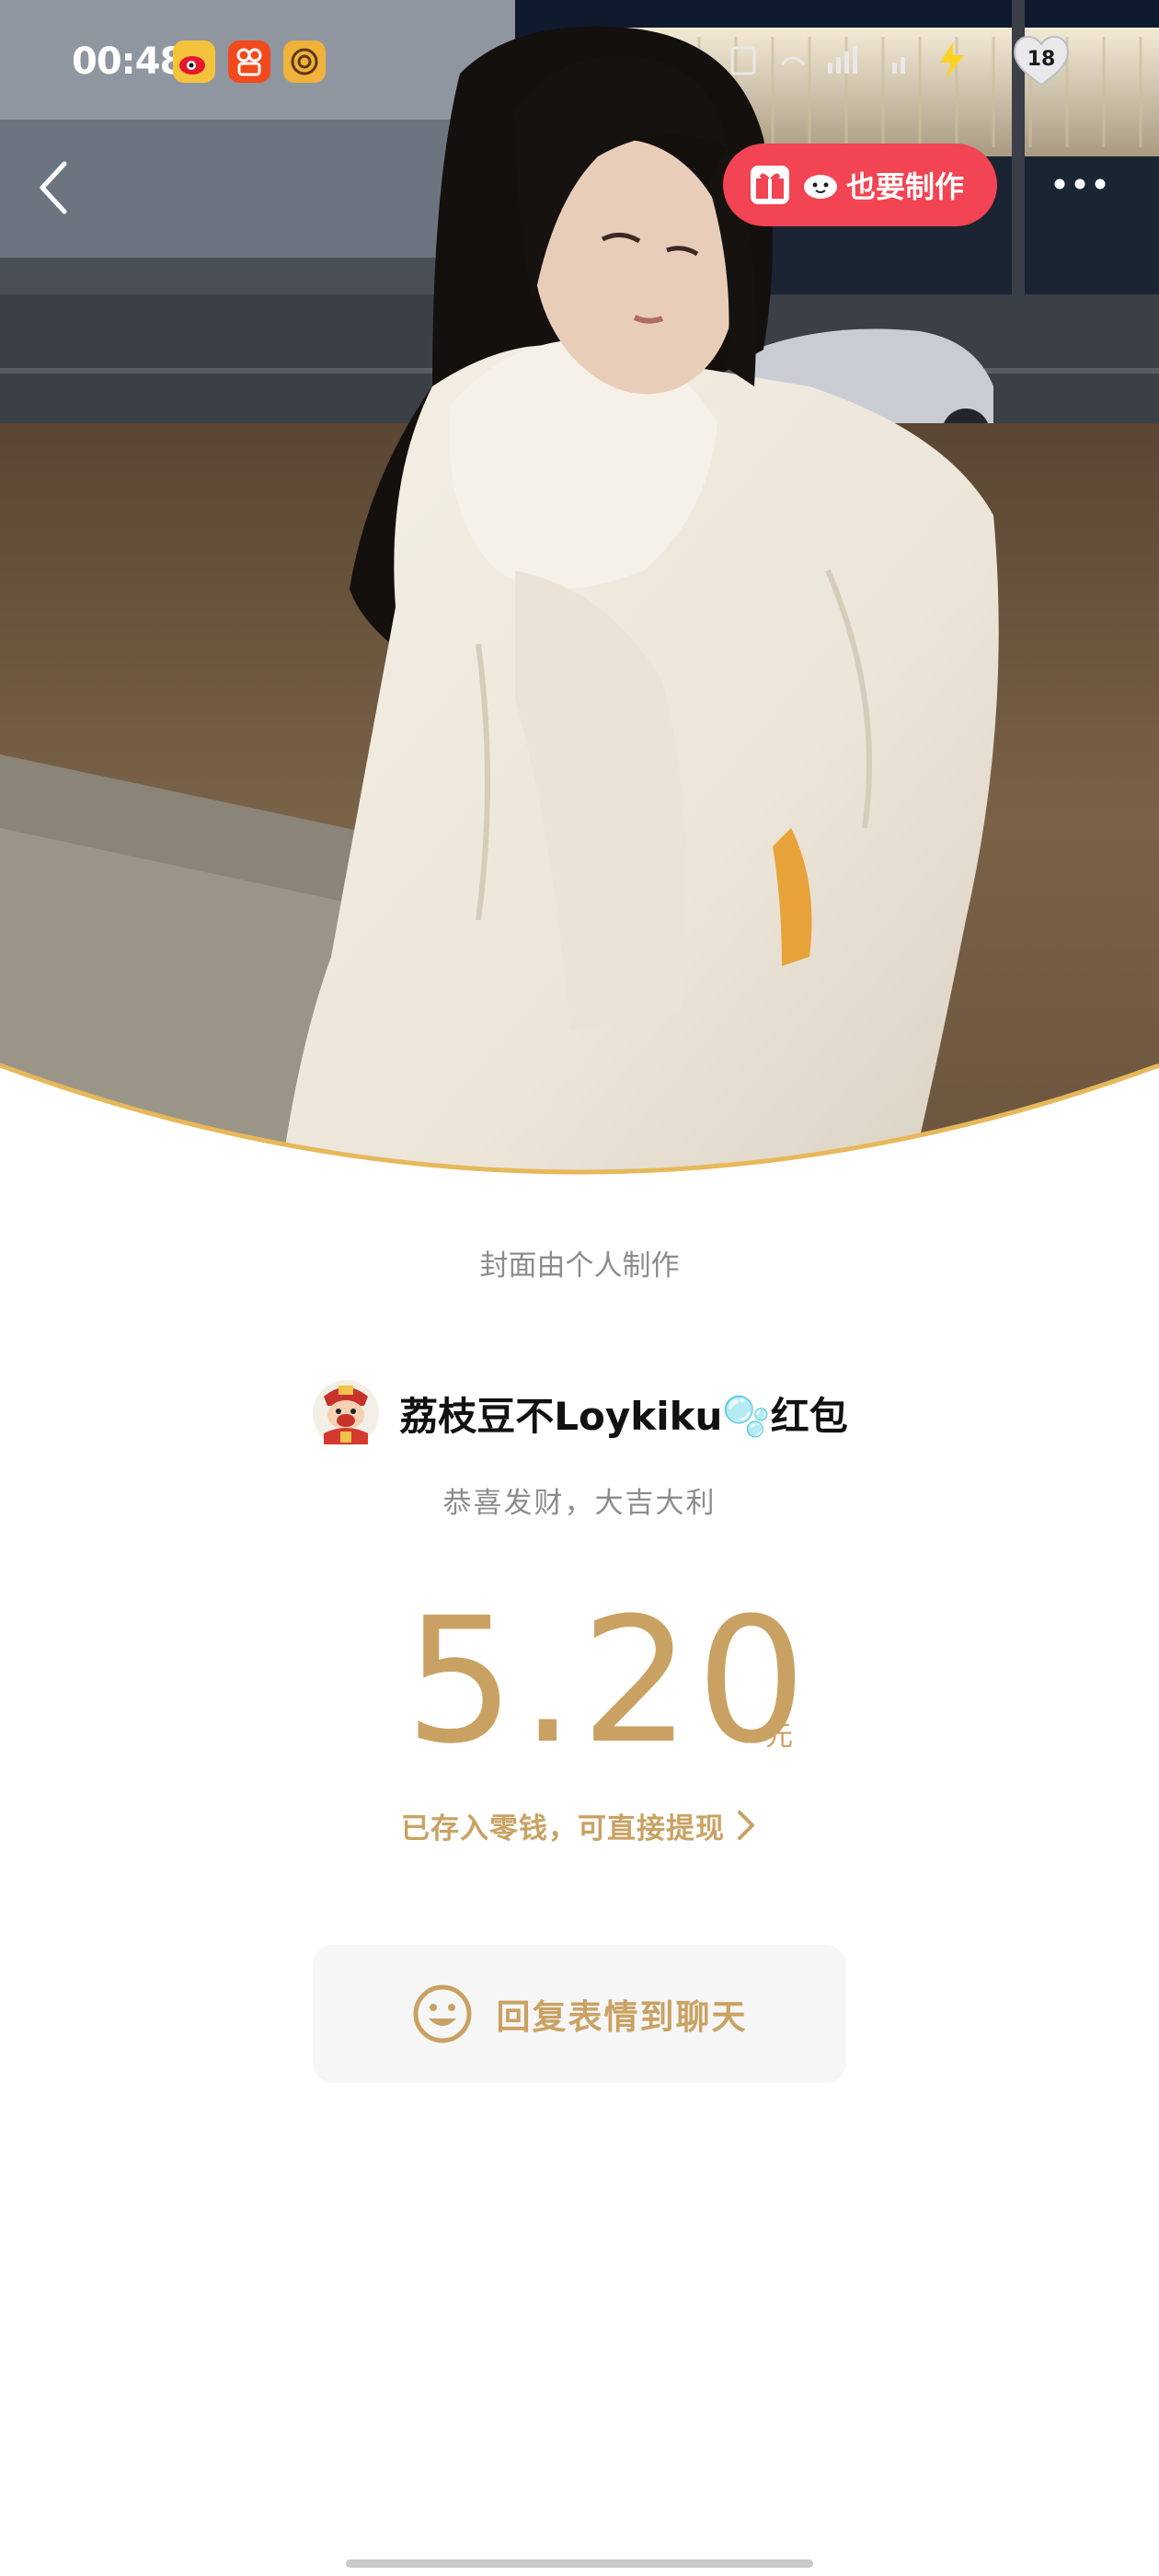 The height and width of the screenshot is (2576, 1159). Describe the element at coordinates (579, 1265) in the screenshot. I see `cover-credit-note: 封面由个人制作` at that location.